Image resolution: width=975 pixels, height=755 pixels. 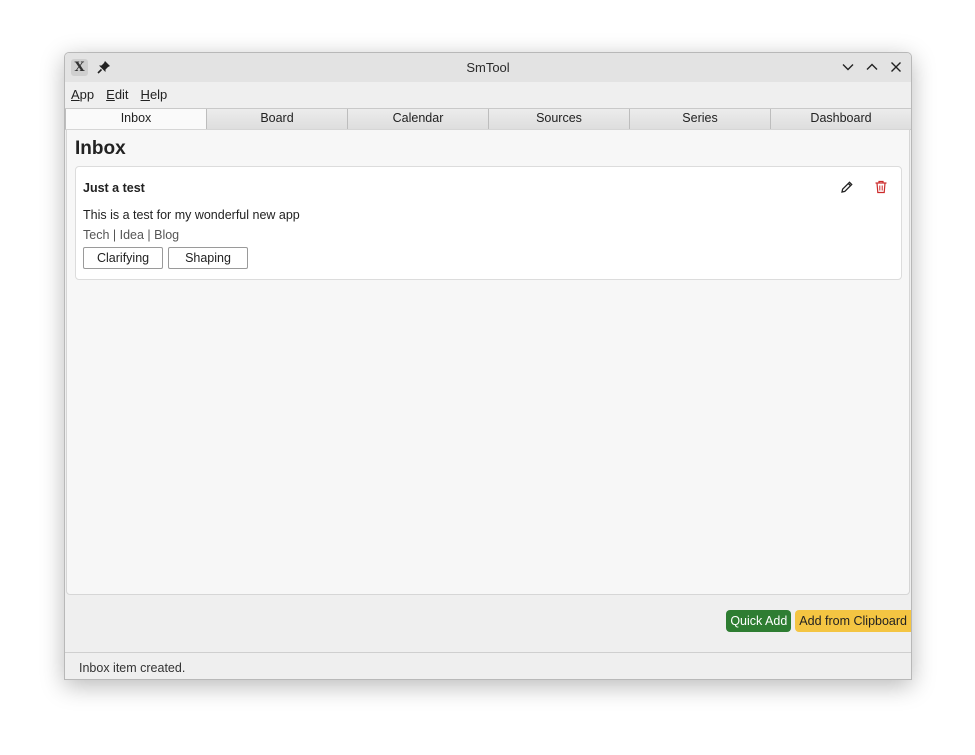 I want to click on menu-app: App, so click(x=82, y=94).